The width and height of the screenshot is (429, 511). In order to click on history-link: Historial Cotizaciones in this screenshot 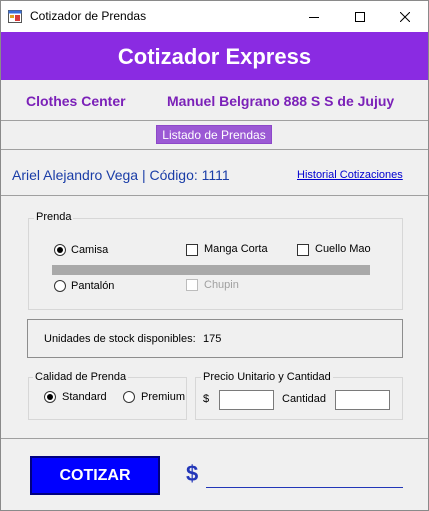, I will do `click(350, 175)`.